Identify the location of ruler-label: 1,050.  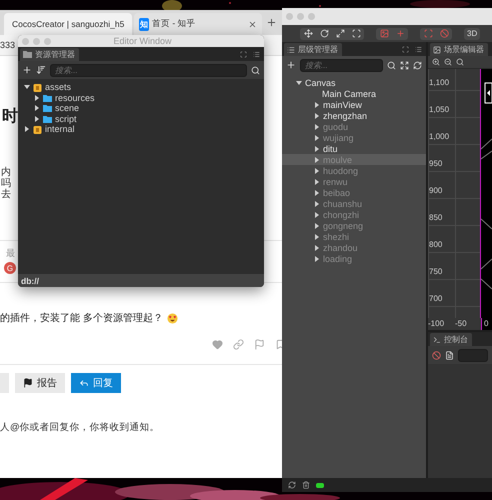
(439, 110).